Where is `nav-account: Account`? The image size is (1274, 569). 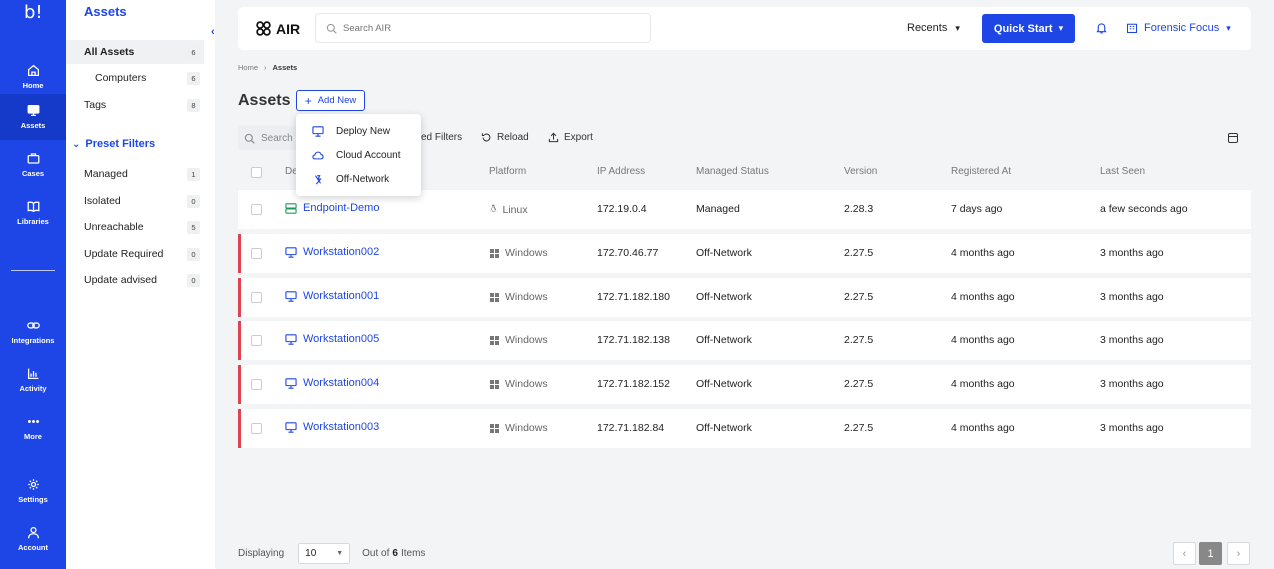 nav-account: Account is located at coordinates (33, 539).